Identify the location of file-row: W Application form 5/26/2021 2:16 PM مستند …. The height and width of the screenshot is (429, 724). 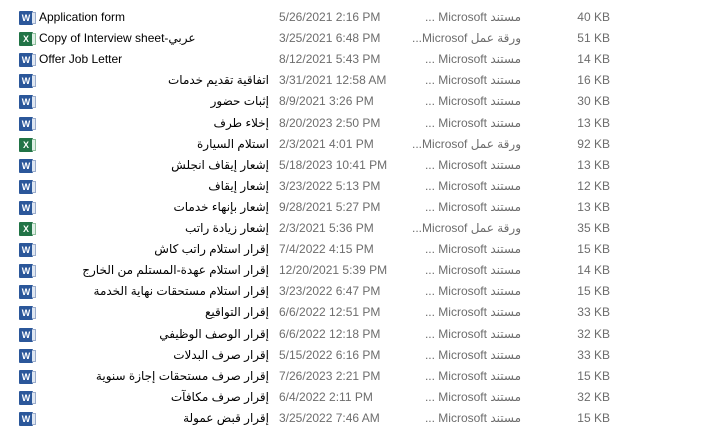
(362, 17).